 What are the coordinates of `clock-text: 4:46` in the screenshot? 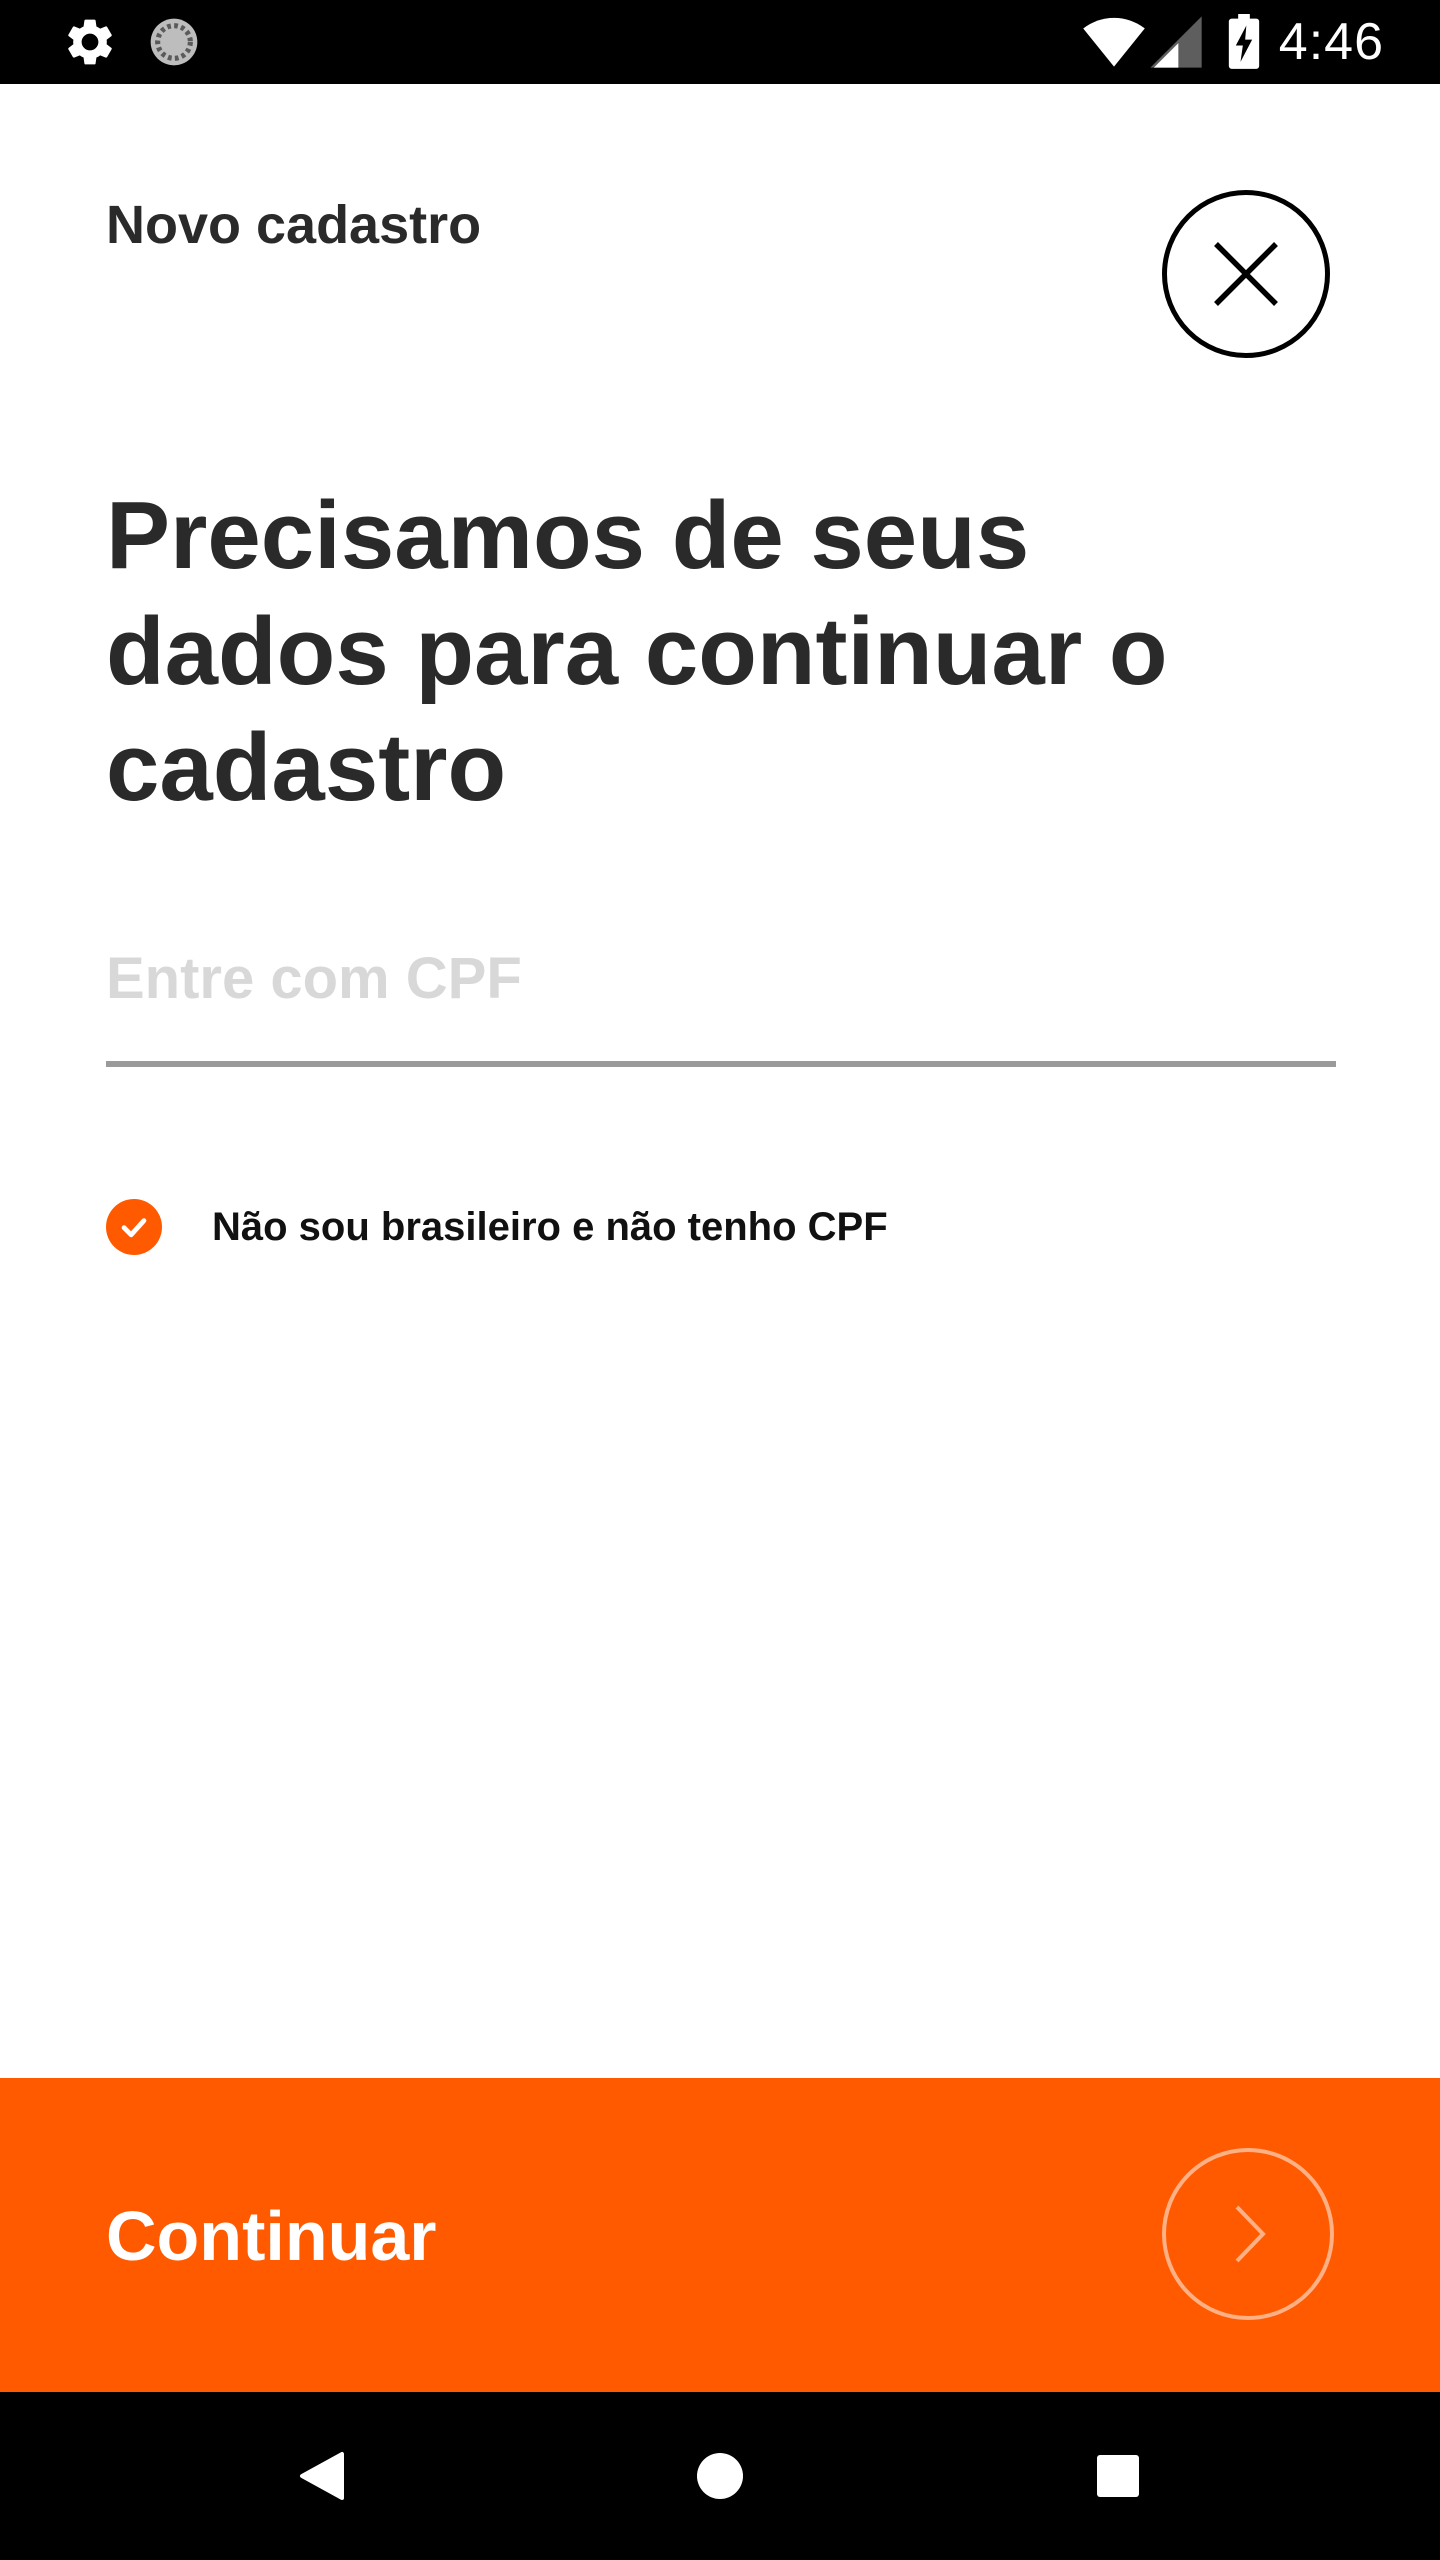 It's located at (1331, 42).